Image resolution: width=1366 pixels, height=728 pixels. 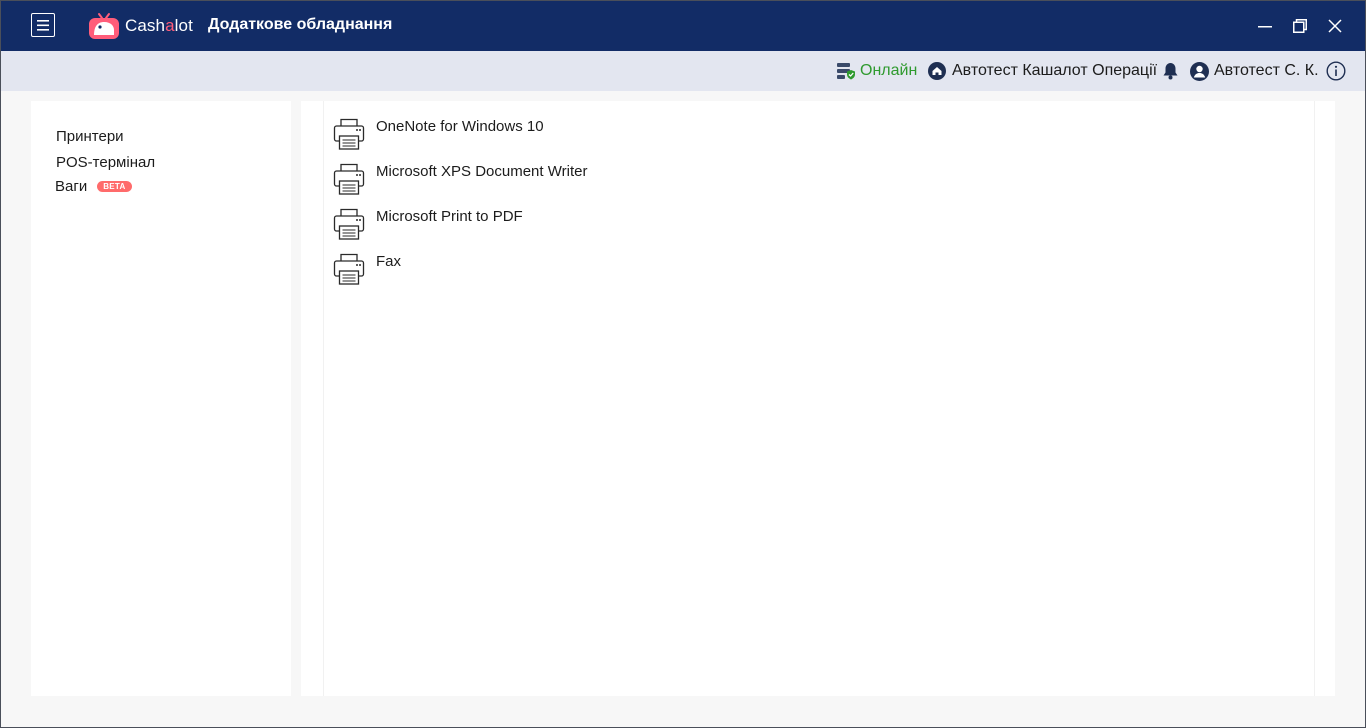 I want to click on hamburger-icon, so click(x=43, y=25).